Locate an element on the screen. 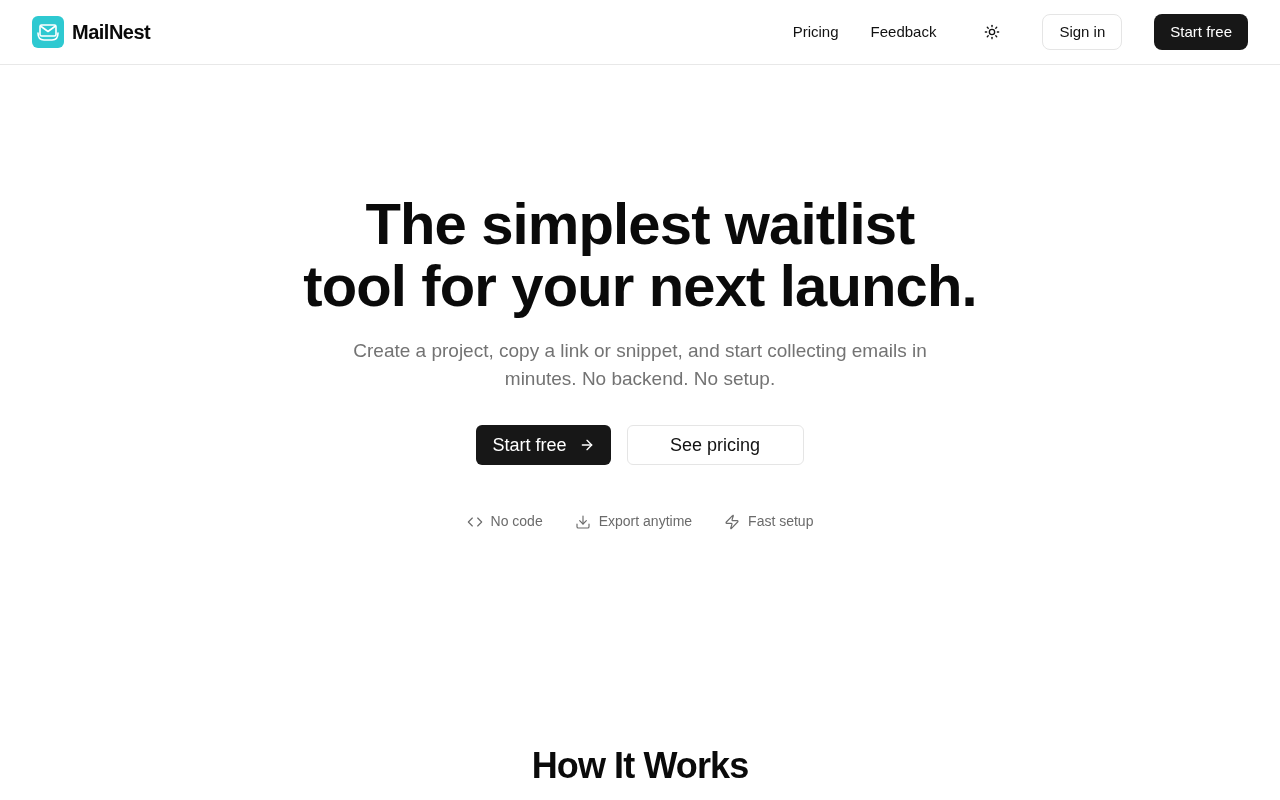 This screenshot has width=1280, height=800. envelope-logo-icon is located at coordinates (48, 32).